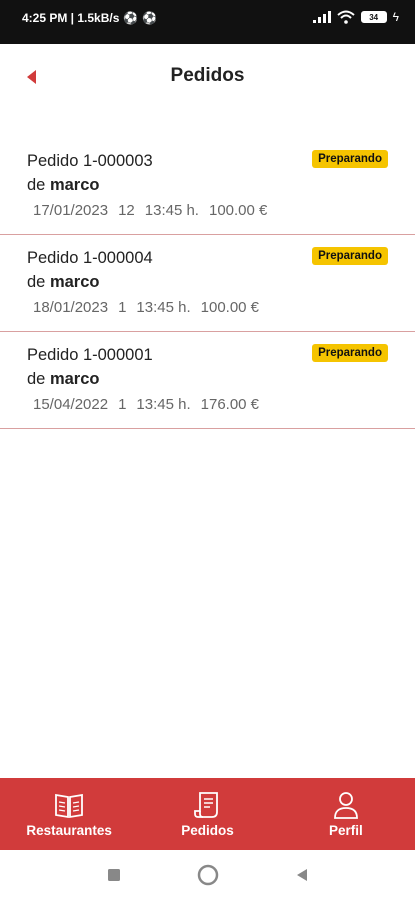  What do you see at coordinates (71, 210) in the screenshot?
I see `order-date: 17/01/2023` at bounding box center [71, 210].